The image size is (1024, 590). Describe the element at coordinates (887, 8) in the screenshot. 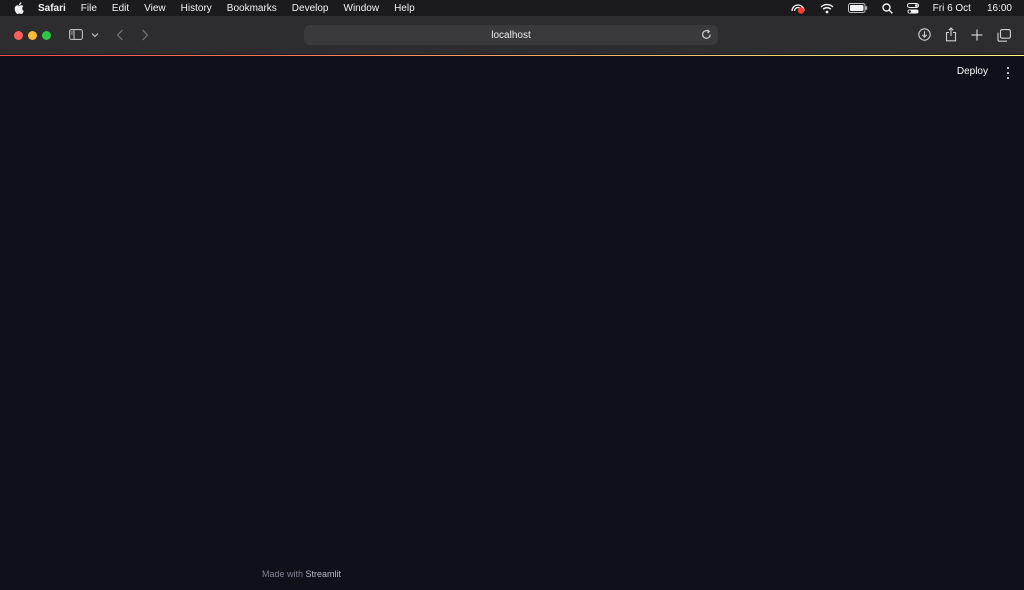

I see `spotlight-search-icon` at that location.